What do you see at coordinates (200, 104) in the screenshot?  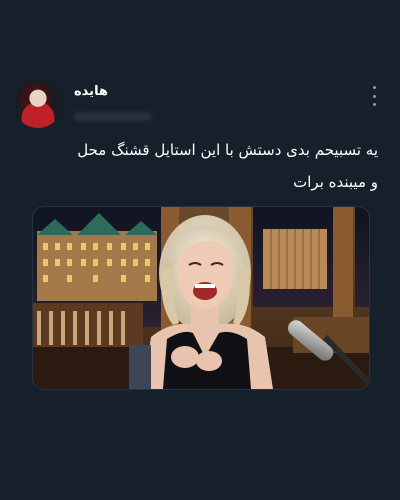 I see `tweet-header: هایده` at bounding box center [200, 104].